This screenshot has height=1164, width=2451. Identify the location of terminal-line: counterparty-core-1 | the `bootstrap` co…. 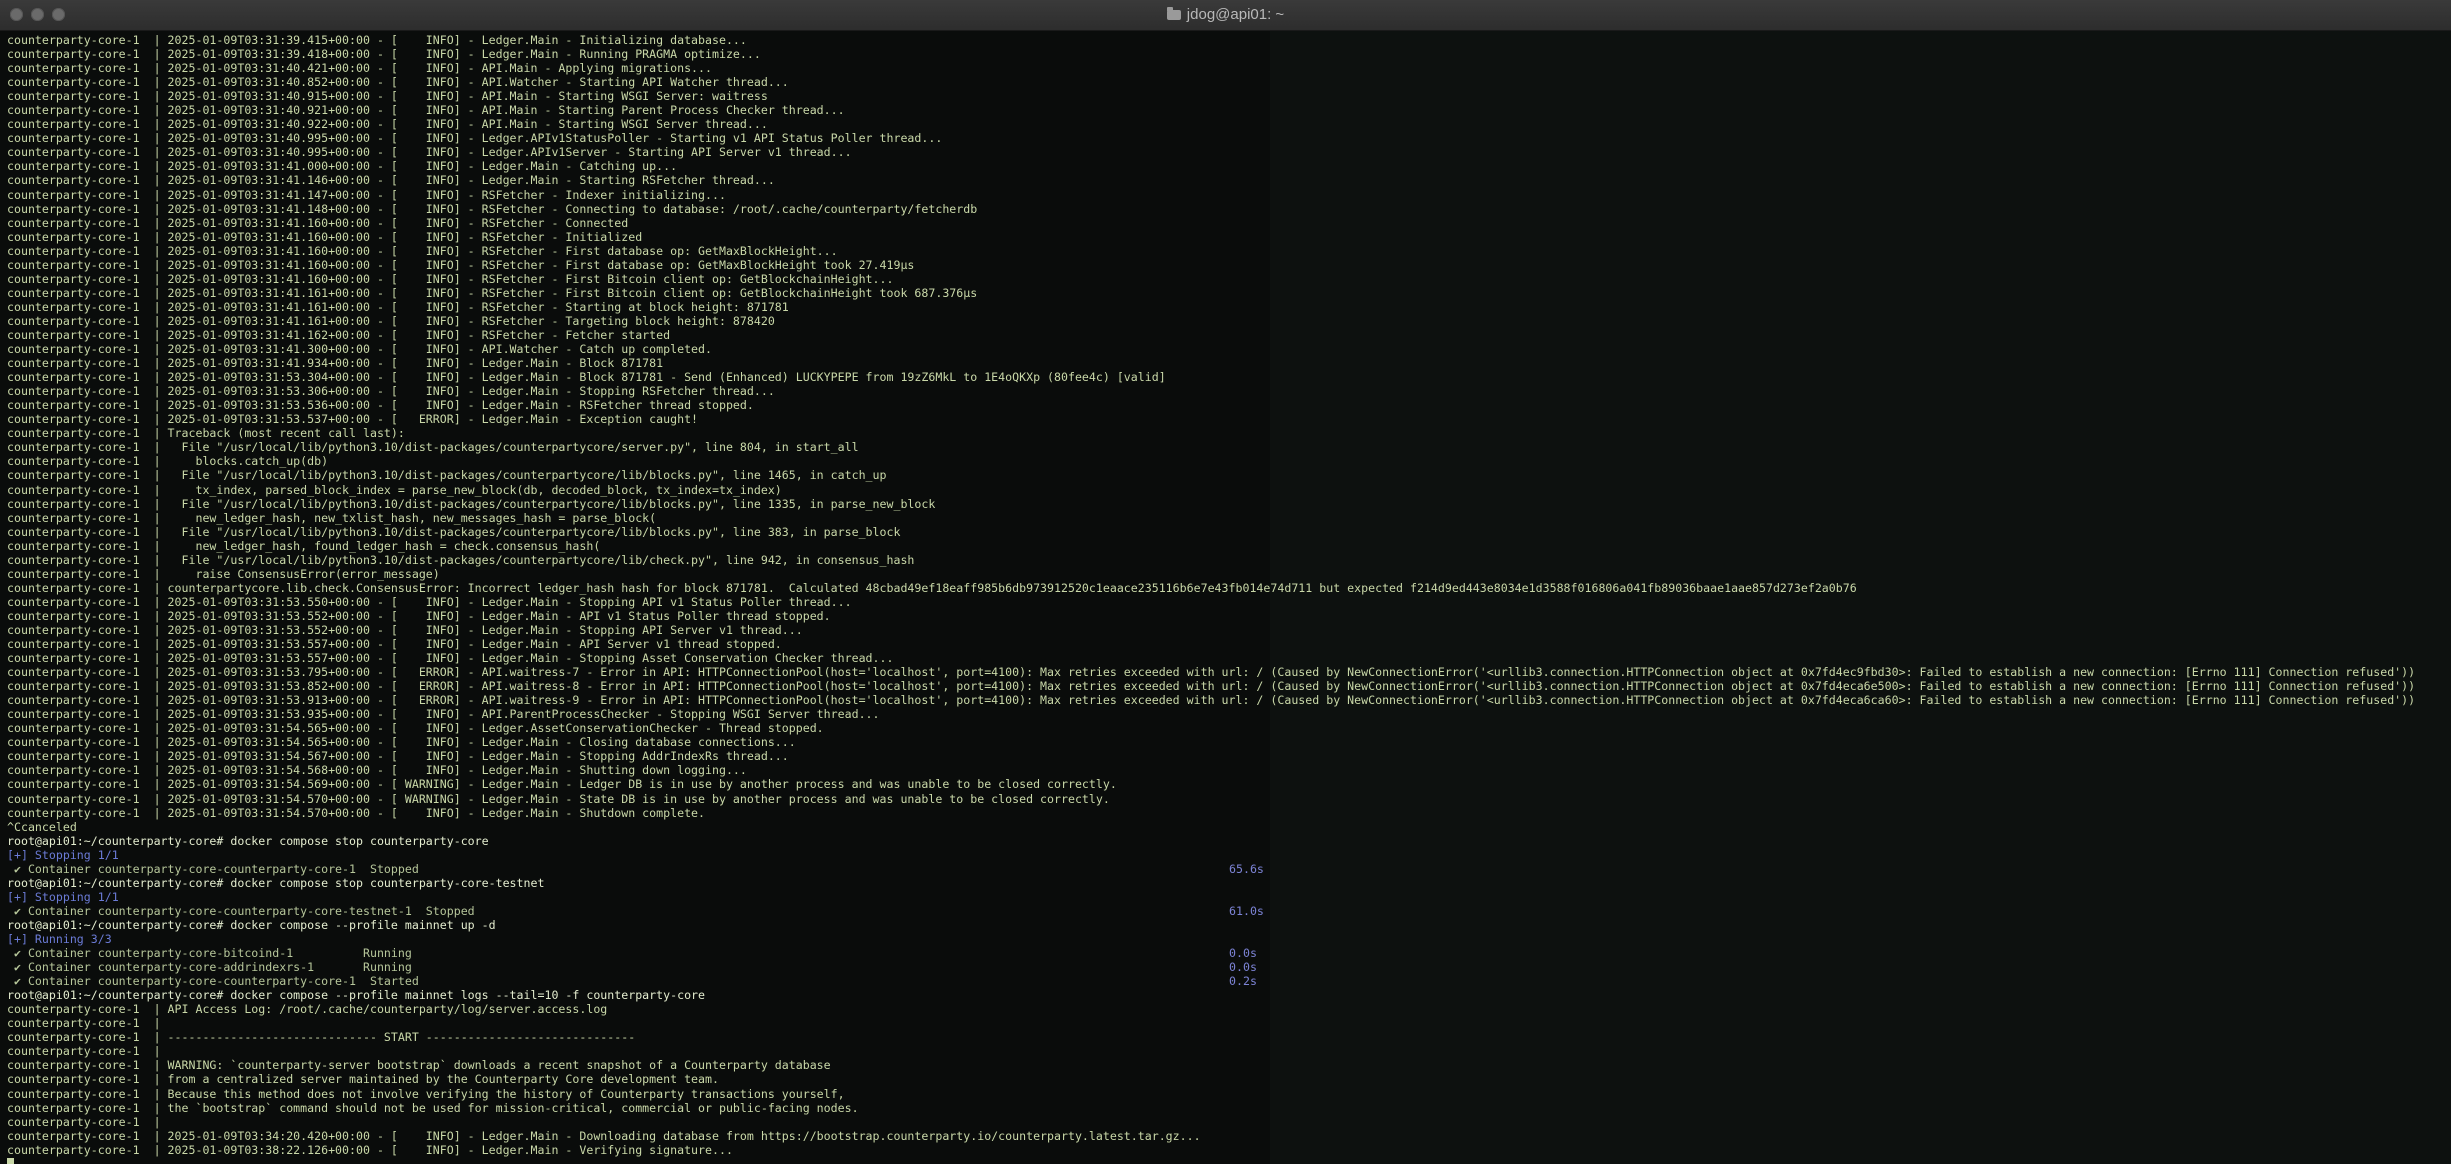
(1229, 1108).